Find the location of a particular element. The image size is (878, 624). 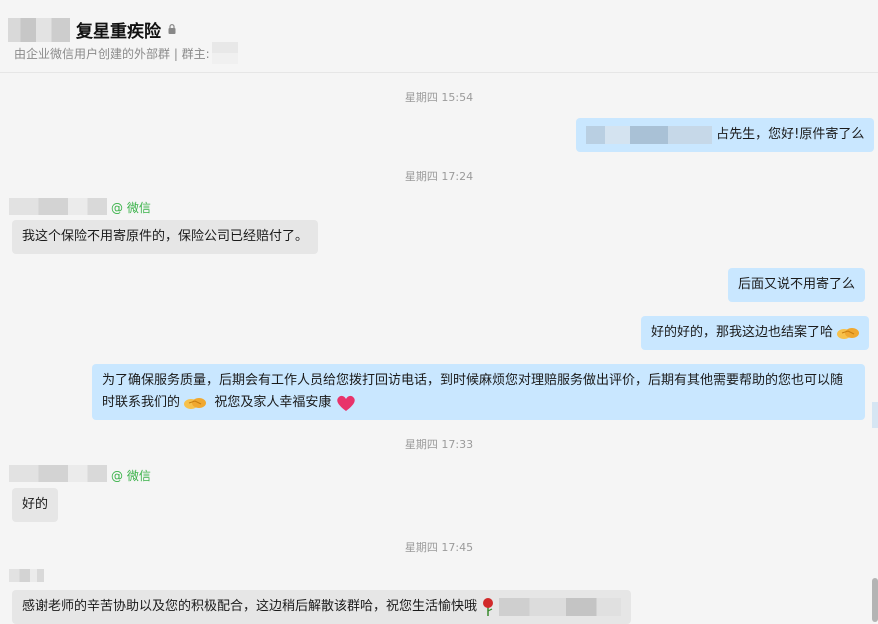

chat-header: 复星重疾险 由企业微信用户创建的外部群 | 群主: is located at coordinates (439, 36).